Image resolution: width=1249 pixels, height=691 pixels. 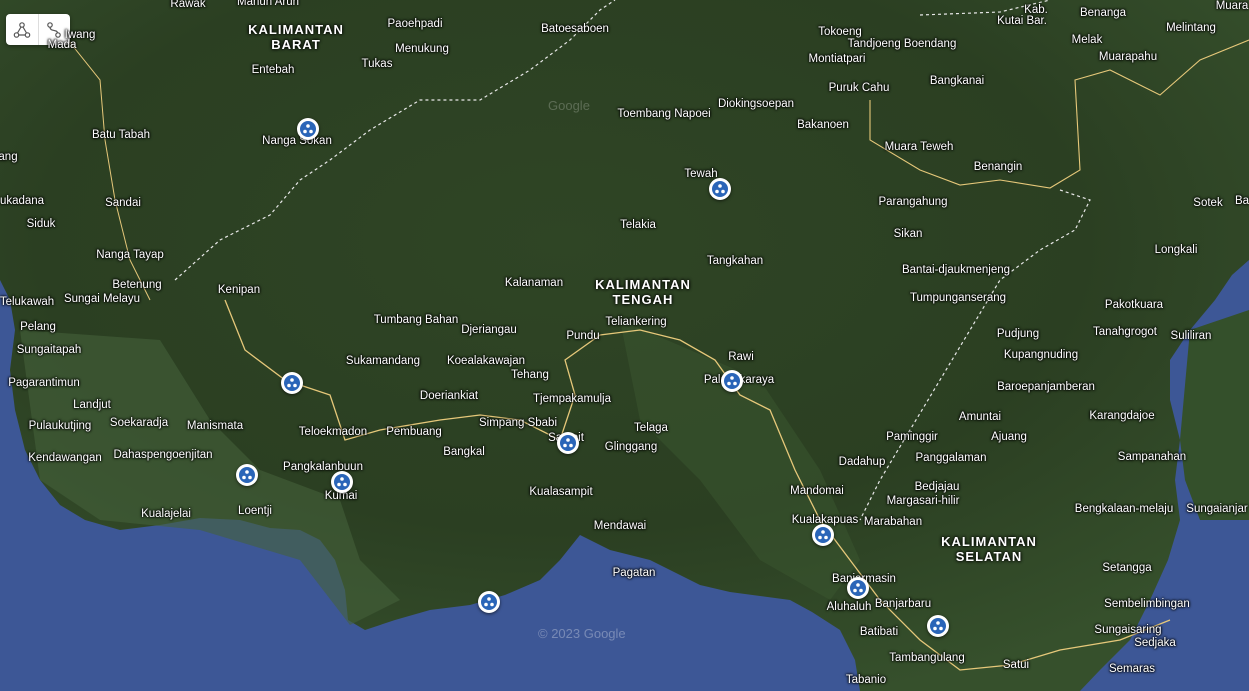 I want to click on place-label: Teloekmadon, so click(x=333, y=432).